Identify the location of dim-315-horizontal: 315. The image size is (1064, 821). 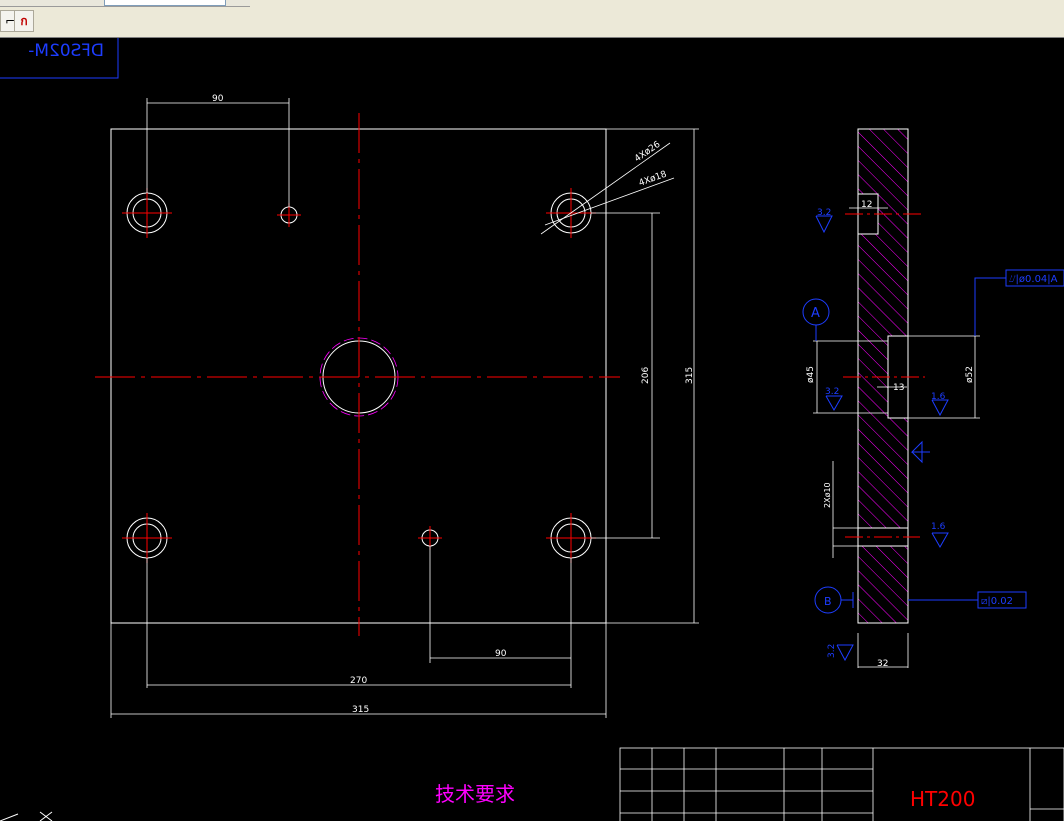
(360, 710).